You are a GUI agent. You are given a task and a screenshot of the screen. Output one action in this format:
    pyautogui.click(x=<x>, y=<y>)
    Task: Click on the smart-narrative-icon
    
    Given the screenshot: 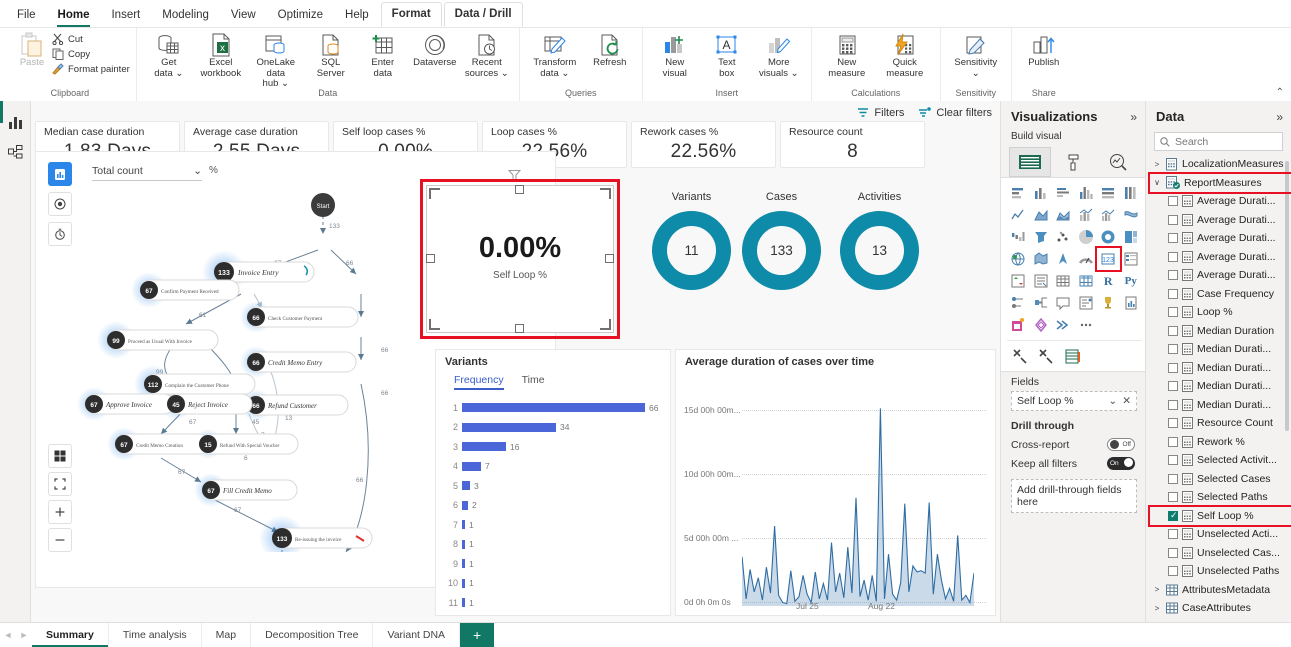 What is the action you would take?
    pyautogui.click(x=1086, y=303)
    